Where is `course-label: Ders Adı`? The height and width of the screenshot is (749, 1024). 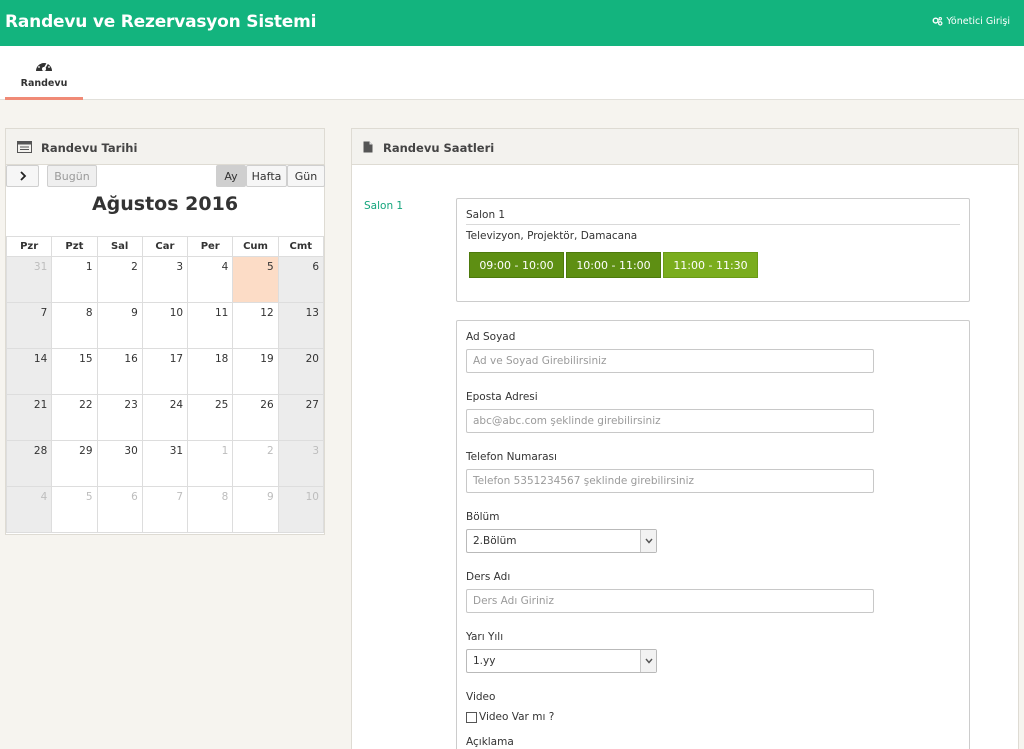
course-label: Ders Adı is located at coordinates (488, 577).